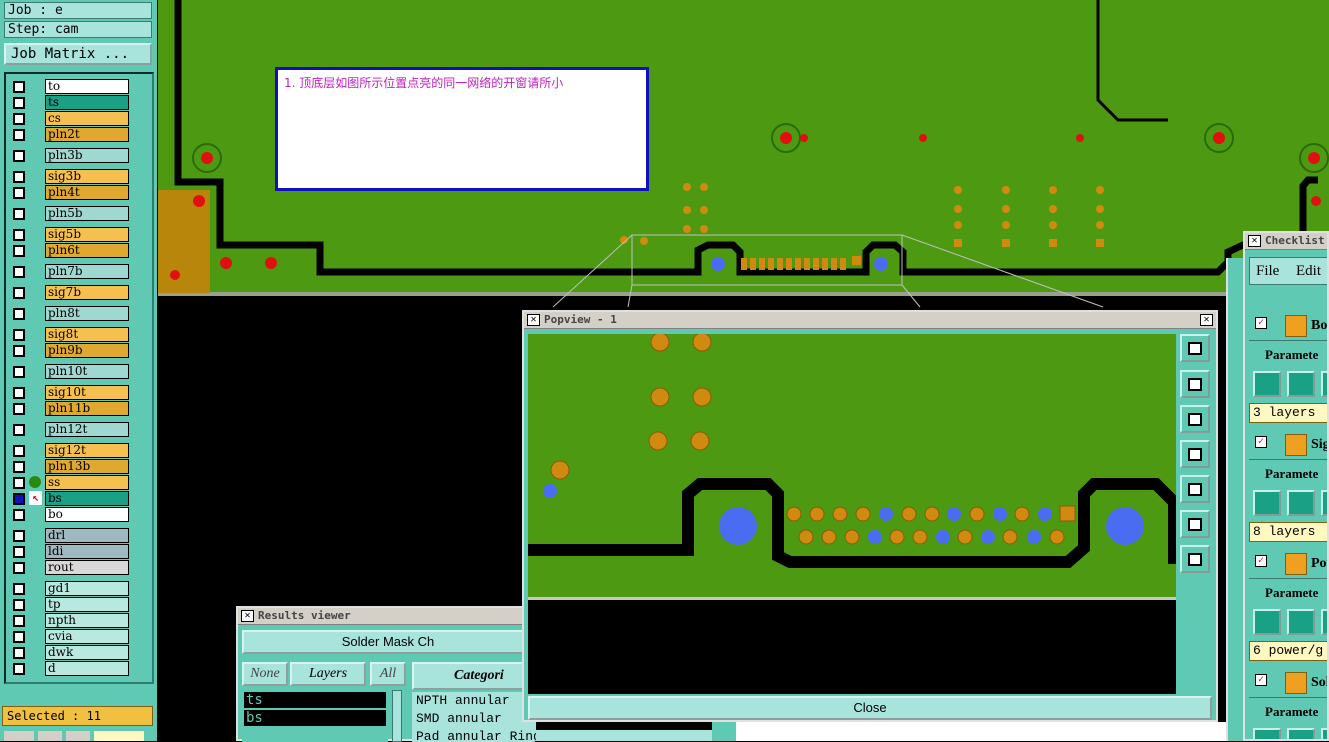 The height and width of the screenshot is (742, 1329). I want to click on zoom-fit-button, so click(1195, 348).